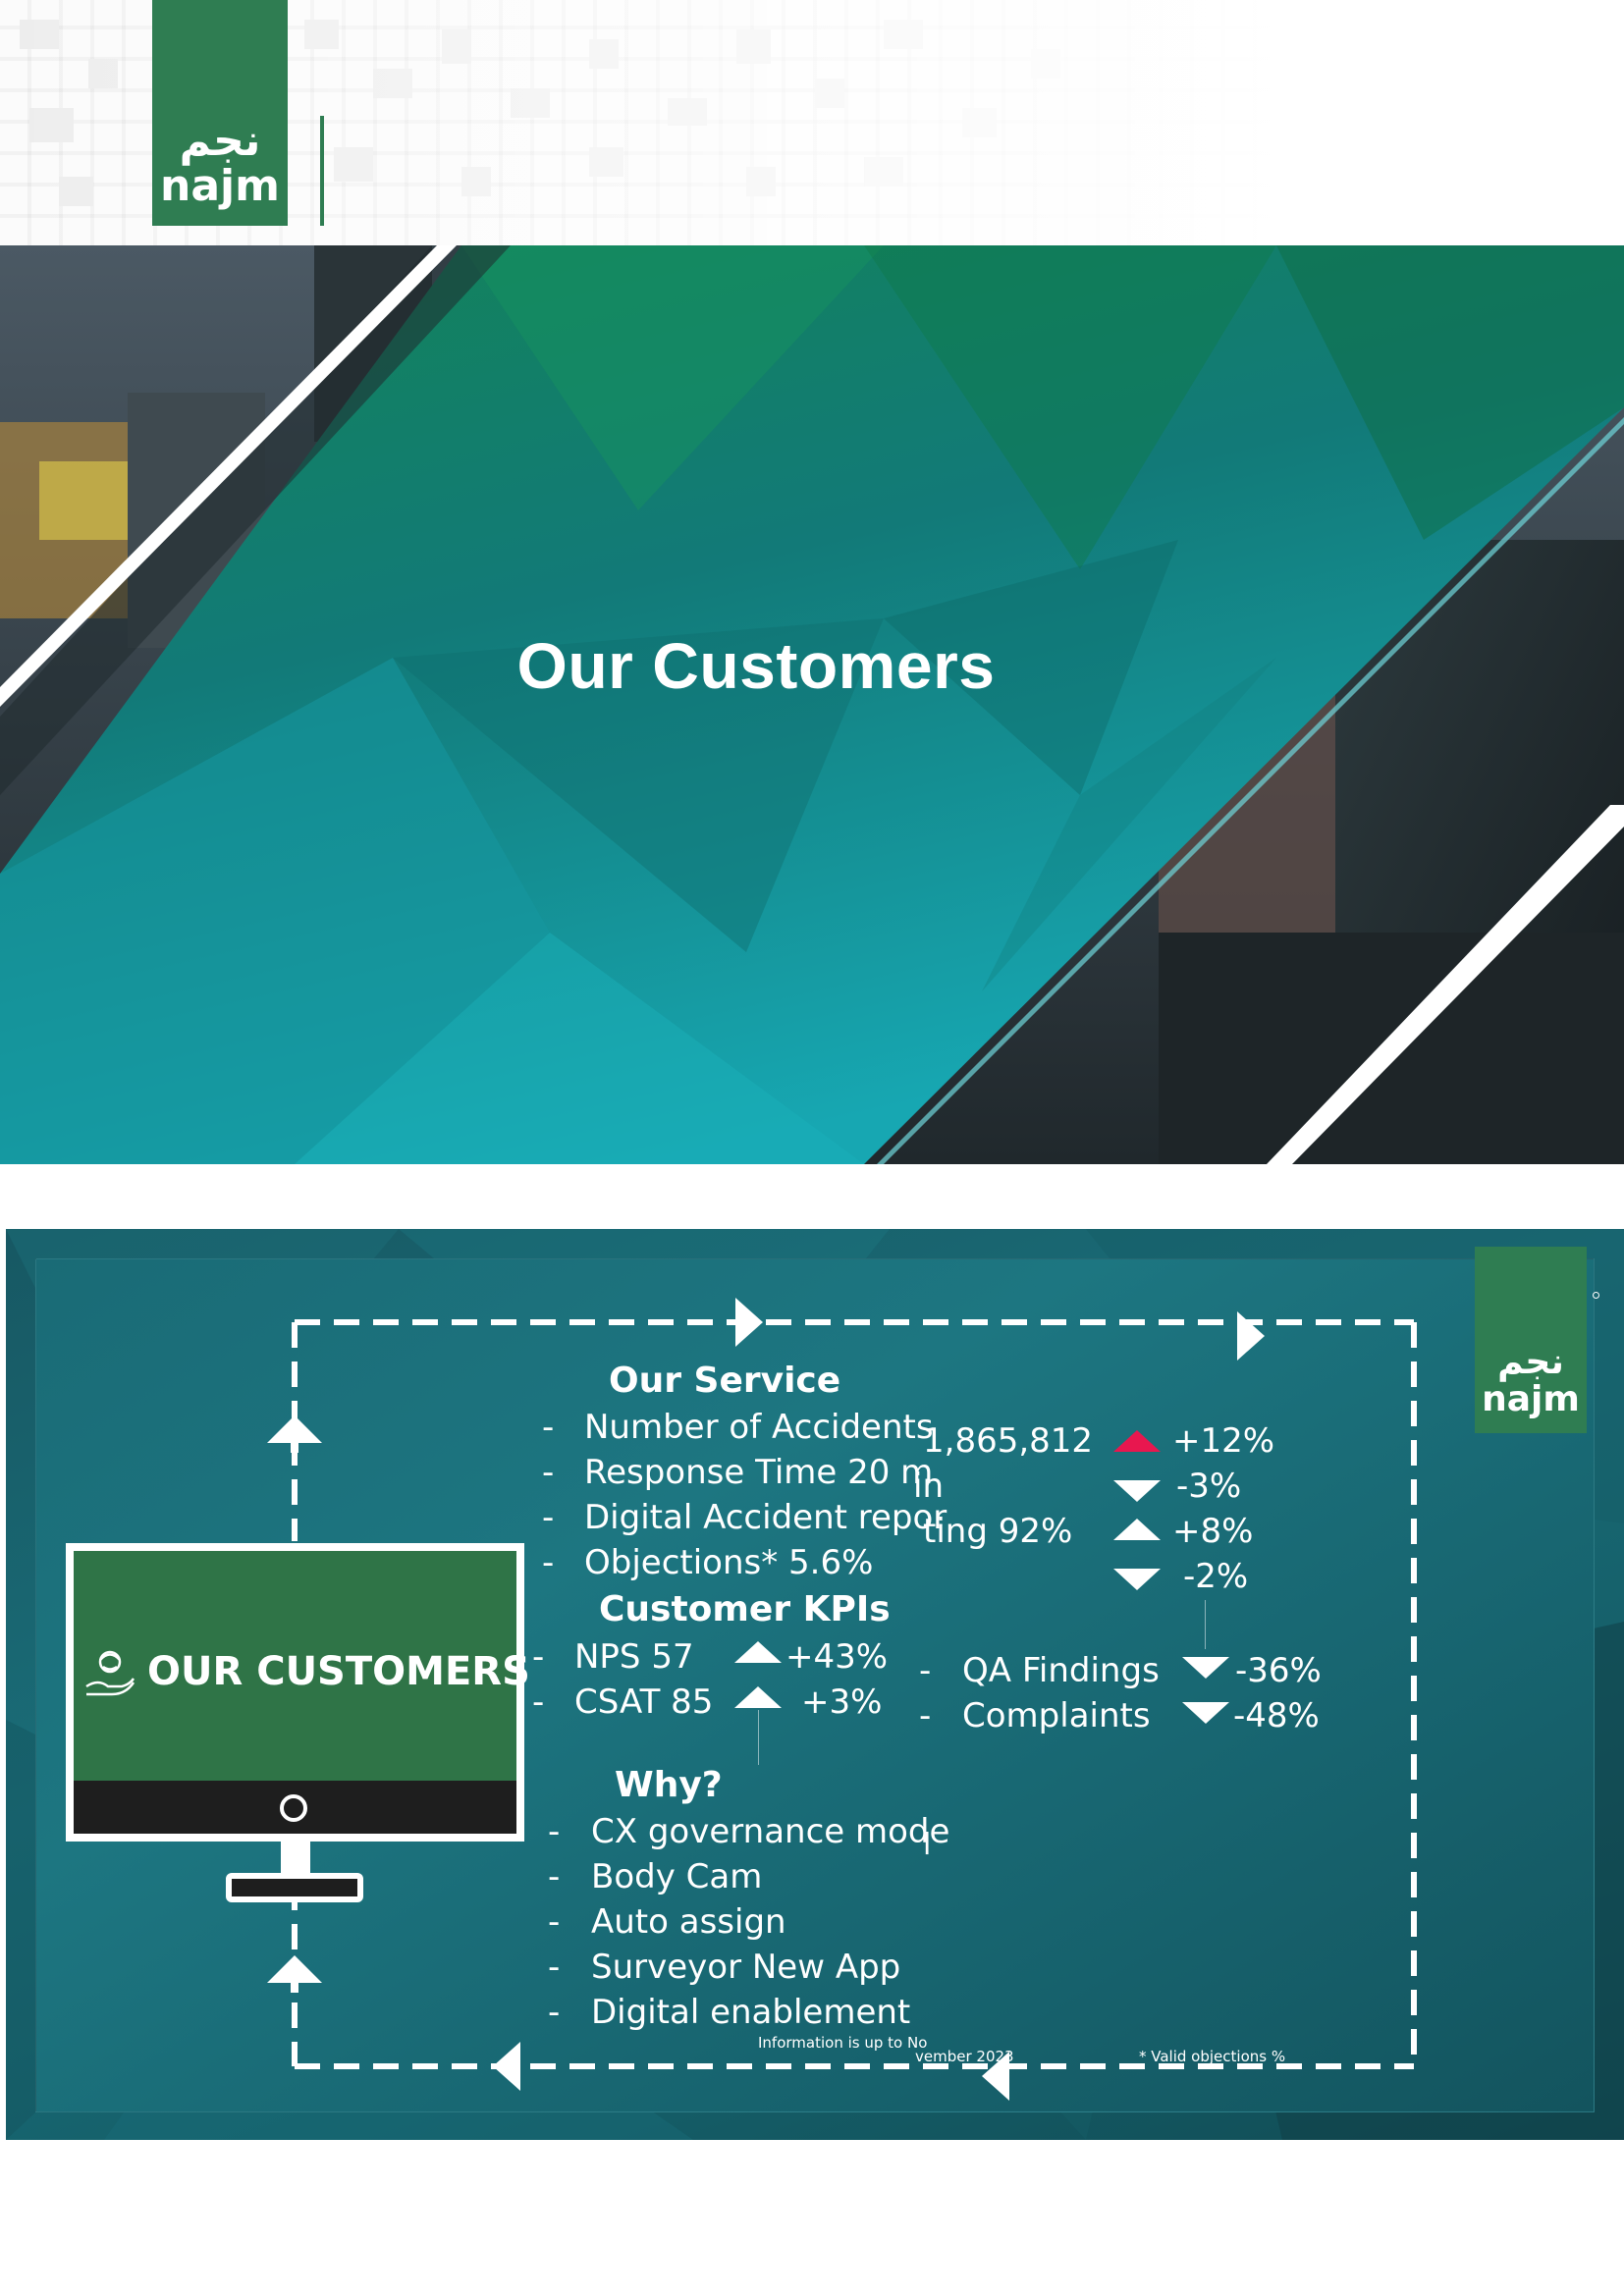 This screenshot has height=2296, width=1624. I want to click on why-item-label: Body Cam, so click(677, 1876).